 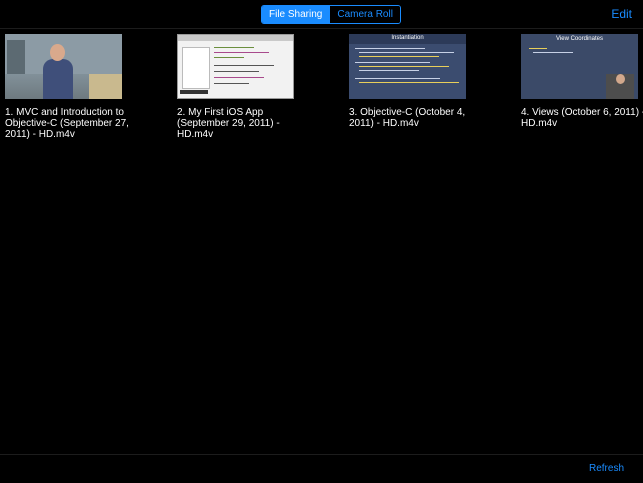 I want to click on top-toolbar: File Sharing Camera Roll Edit, so click(x=321, y=14).